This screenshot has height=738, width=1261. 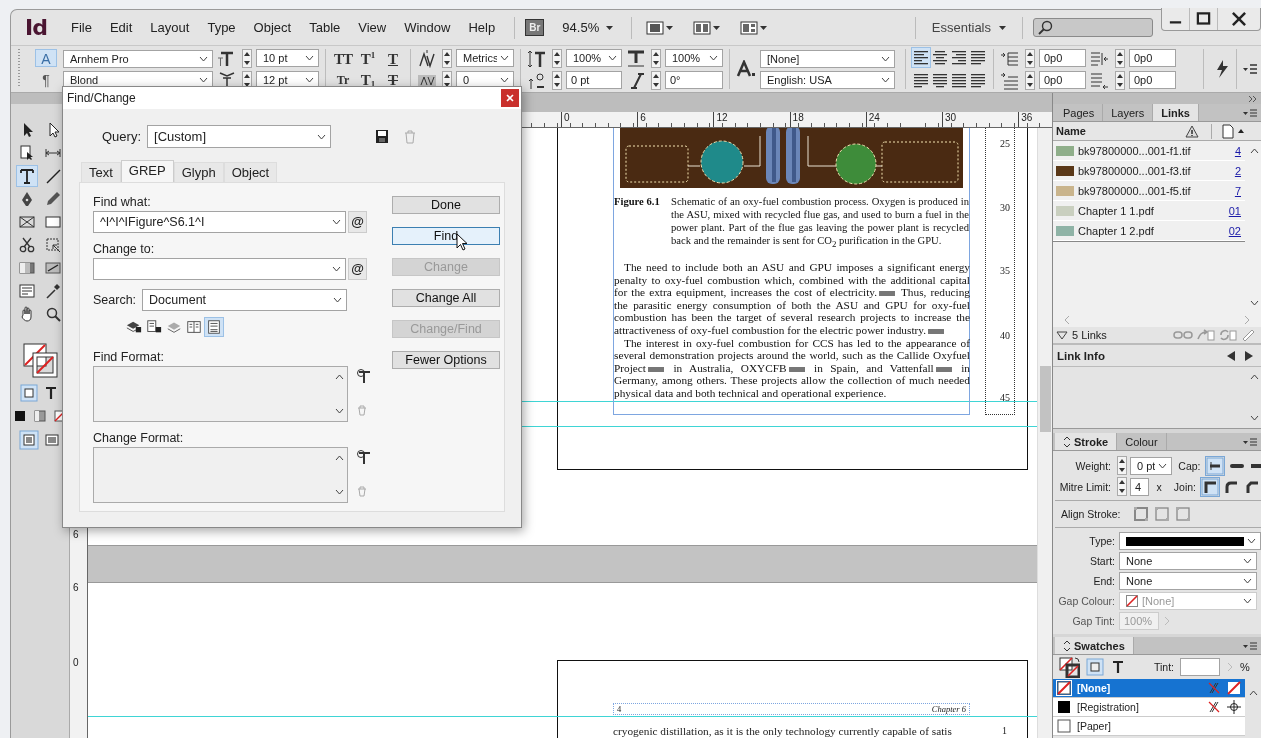 What do you see at coordinates (594, 80) in the screenshot?
I see `baseline-shift-field: 0 pt` at bounding box center [594, 80].